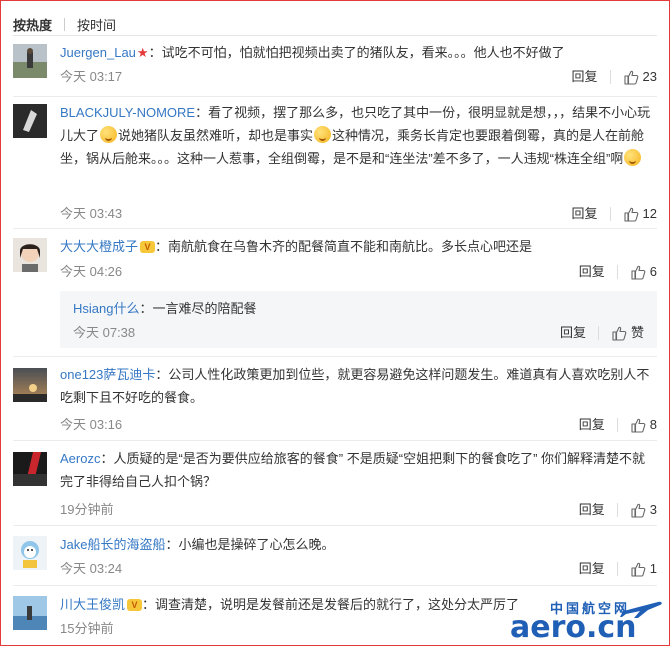  I want to click on comment-author: Aerozc, so click(80, 458).